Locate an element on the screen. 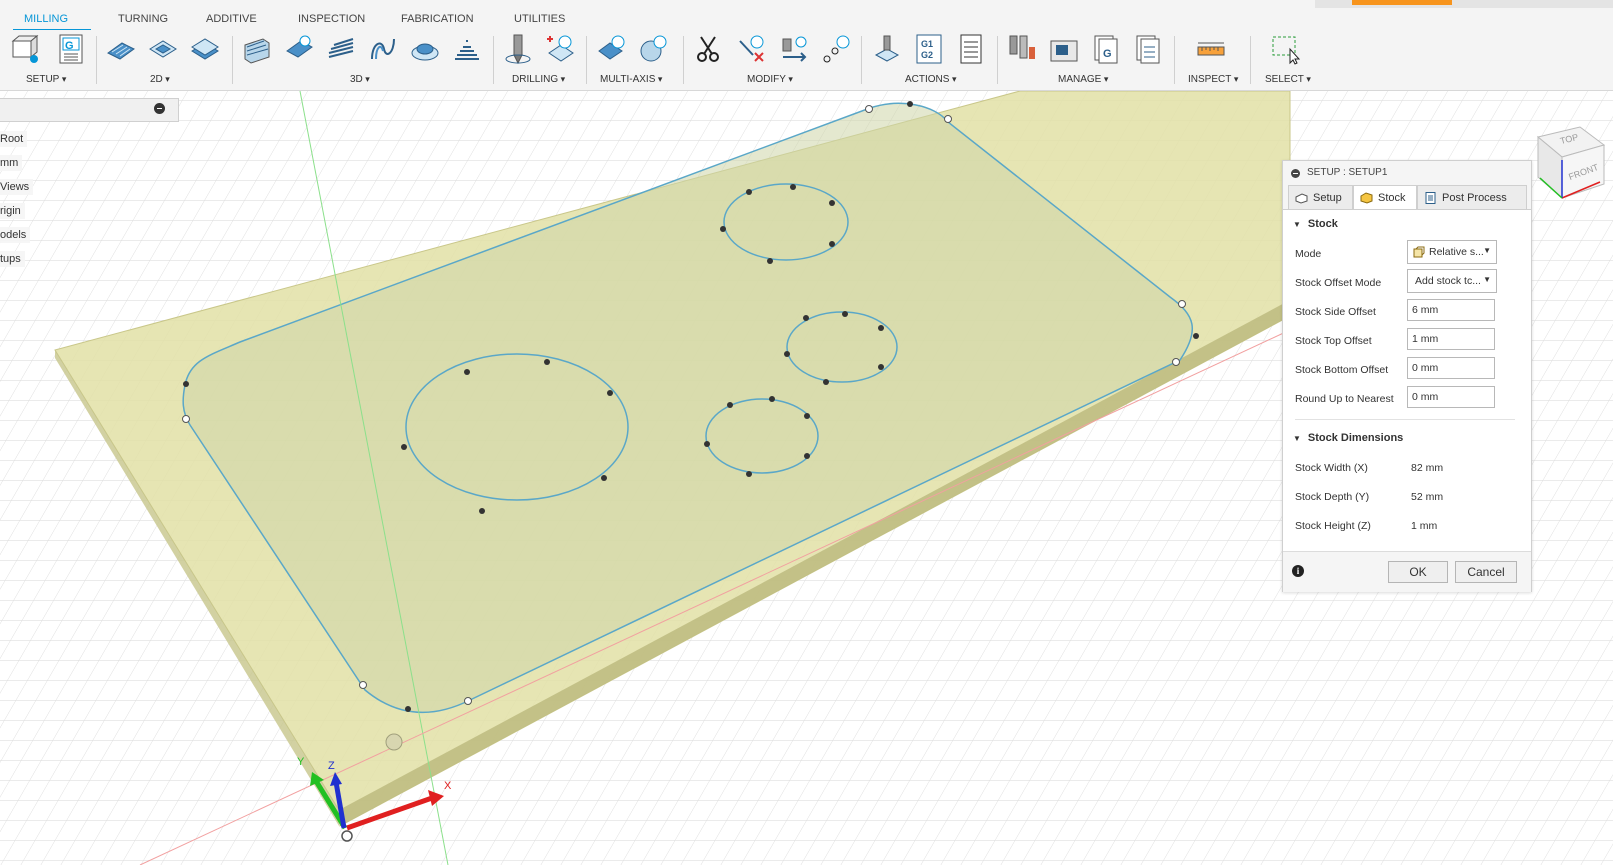  tab-stock: Stock is located at coordinates (1385, 197).